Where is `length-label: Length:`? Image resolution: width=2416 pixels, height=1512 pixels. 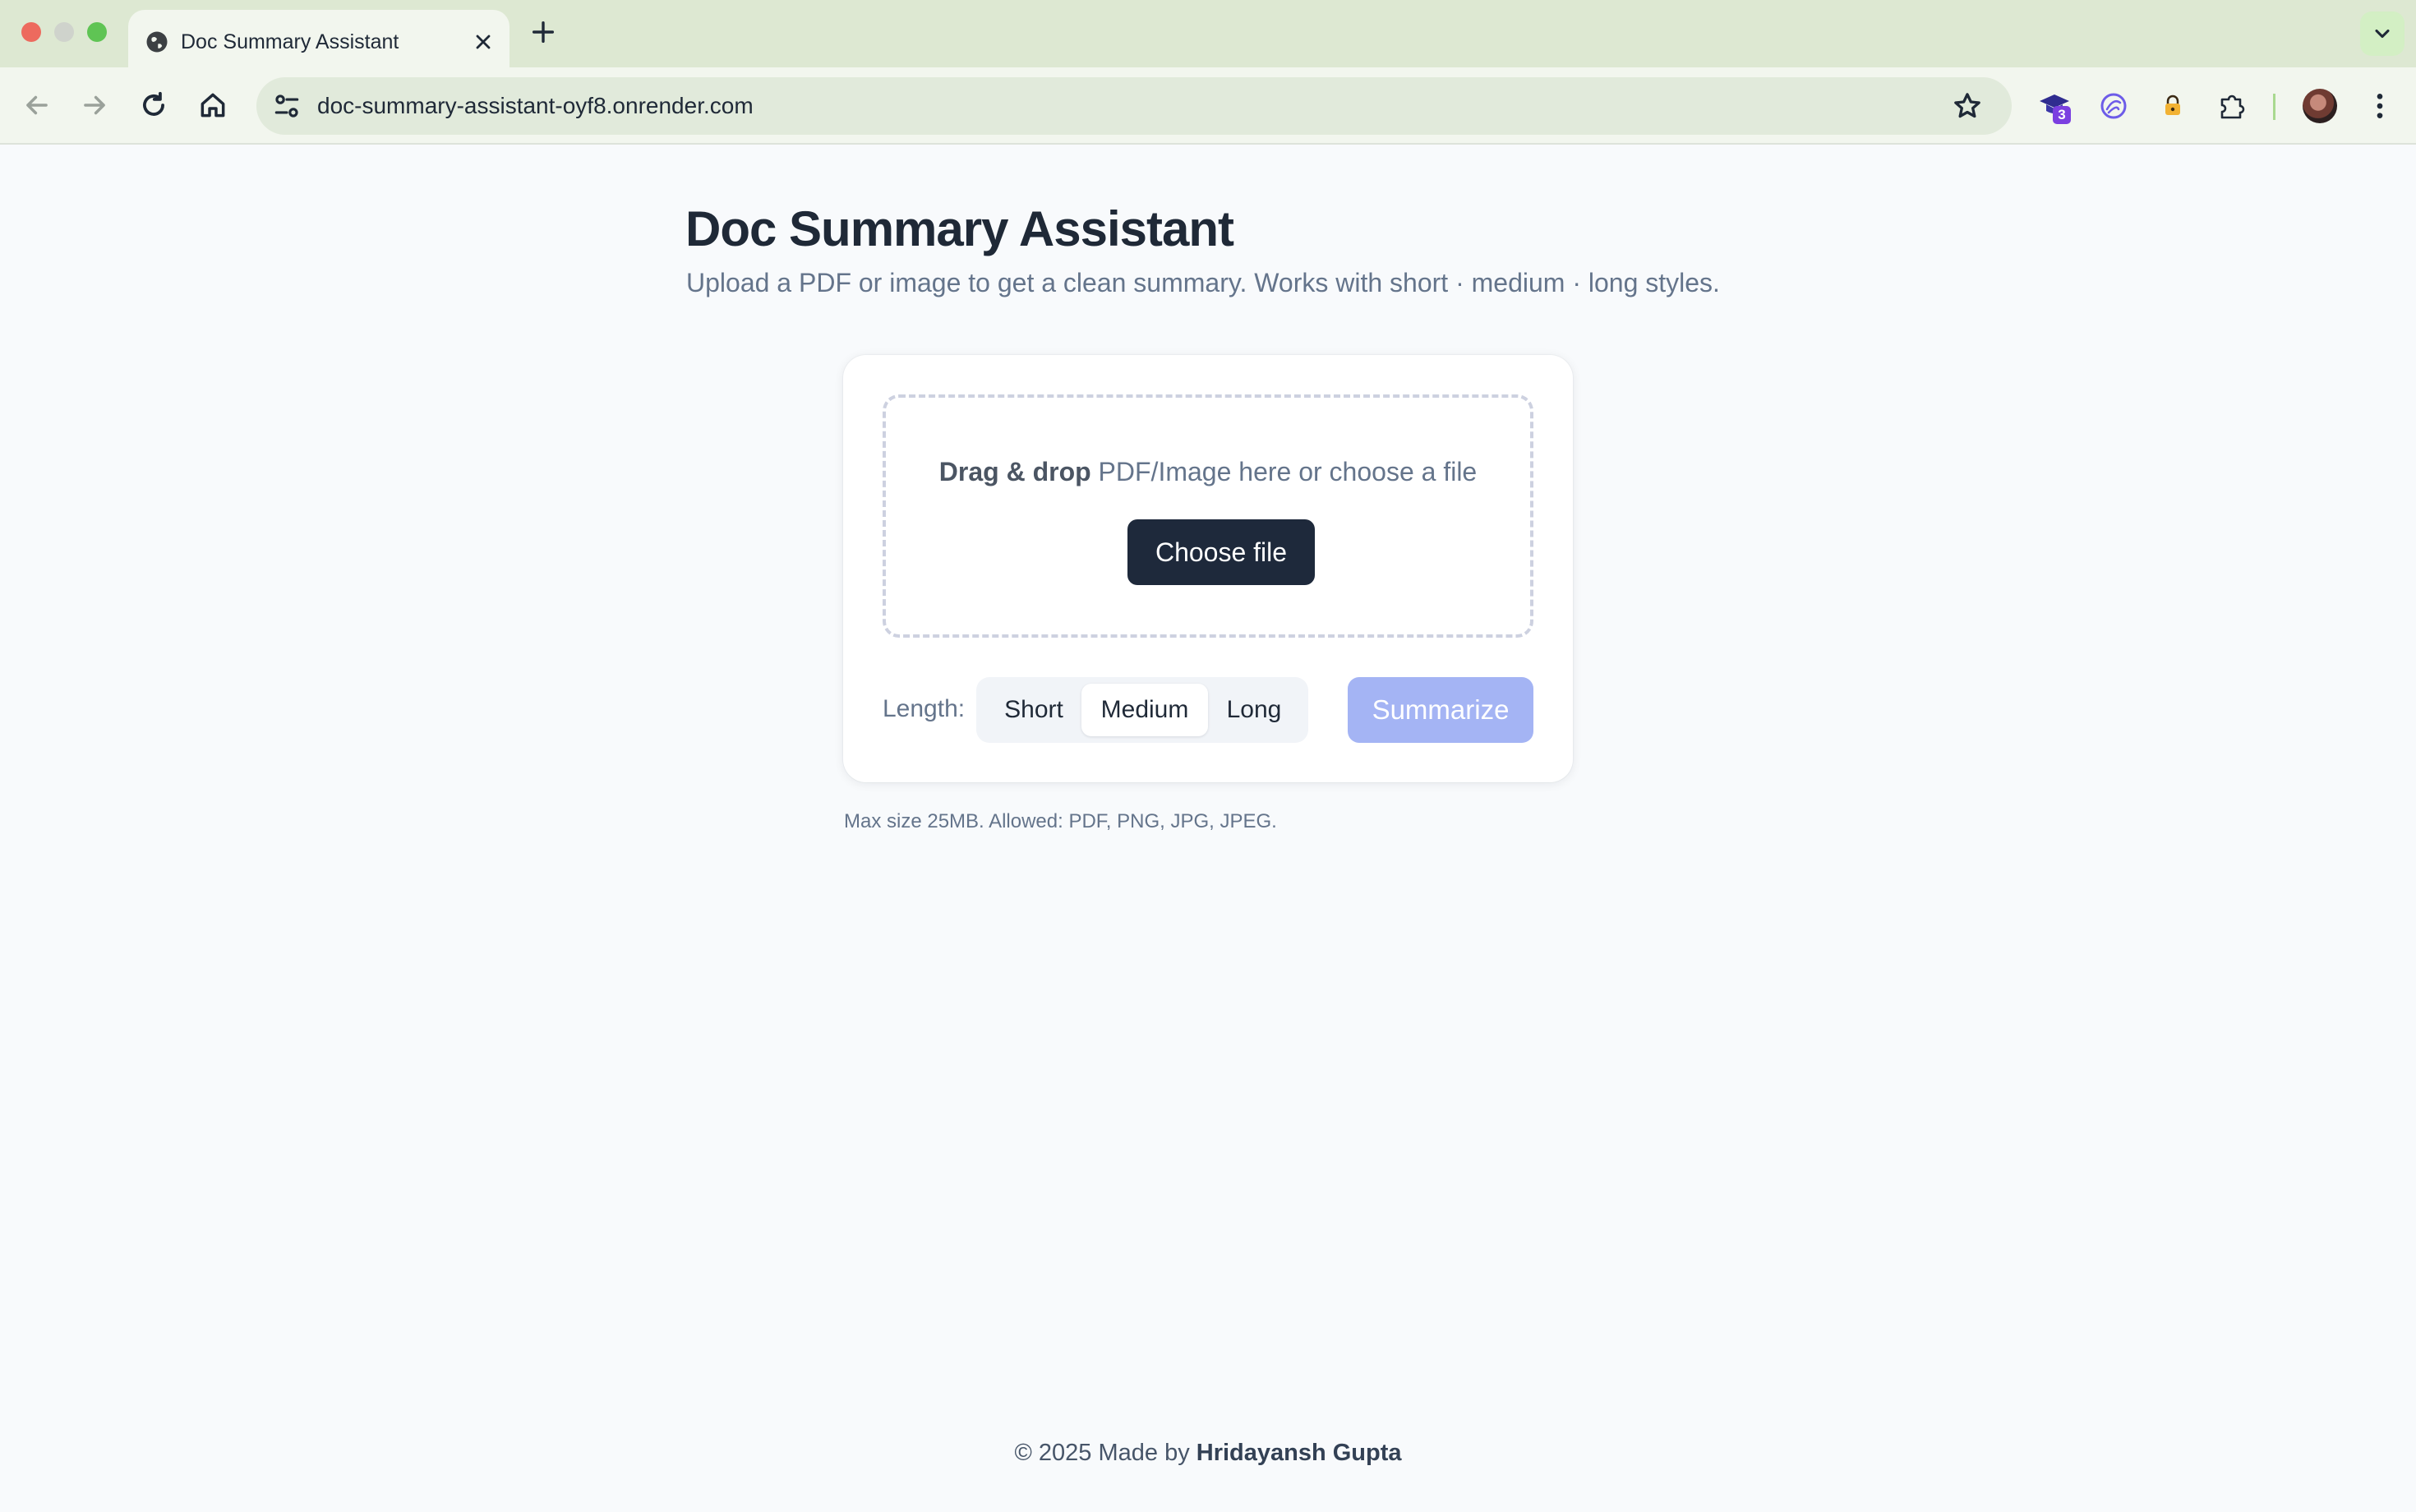
length-label: Length: is located at coordinates (925, 708).